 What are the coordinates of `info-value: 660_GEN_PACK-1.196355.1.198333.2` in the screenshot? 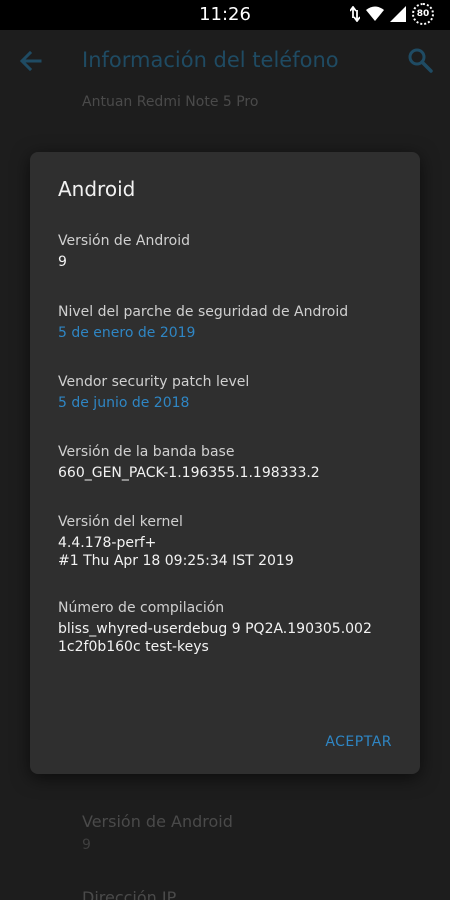 It's located at (189, 473).